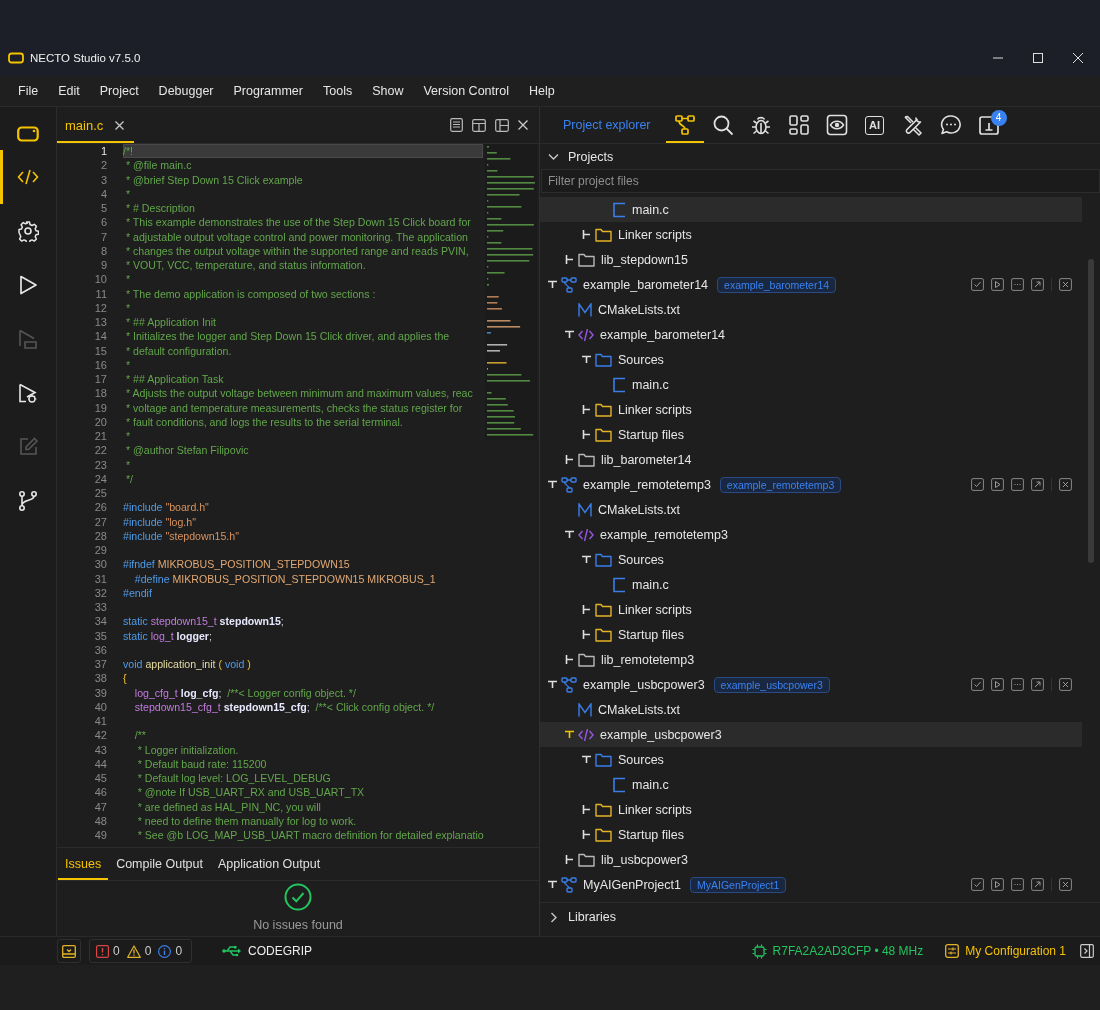  What do you see at coordinates (159, 864) in the screenshot?
I see `panel-tab: Compile Output` at bounding box center [159, 864].